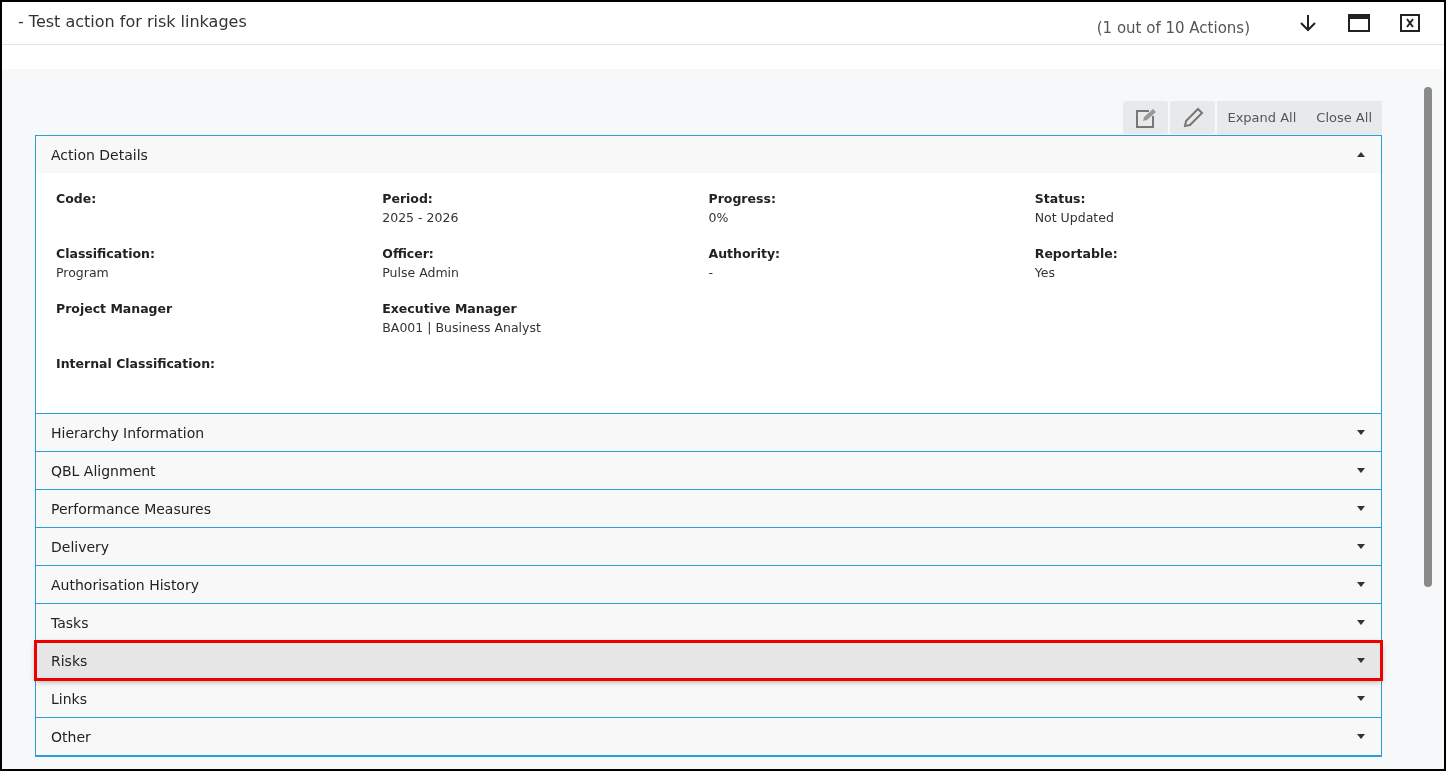 The height and width of the screenshot is (771, 1446). Describe the element at coordinates (1308, 23) in the screenshot. I see `down-arrow-icon` at that location.